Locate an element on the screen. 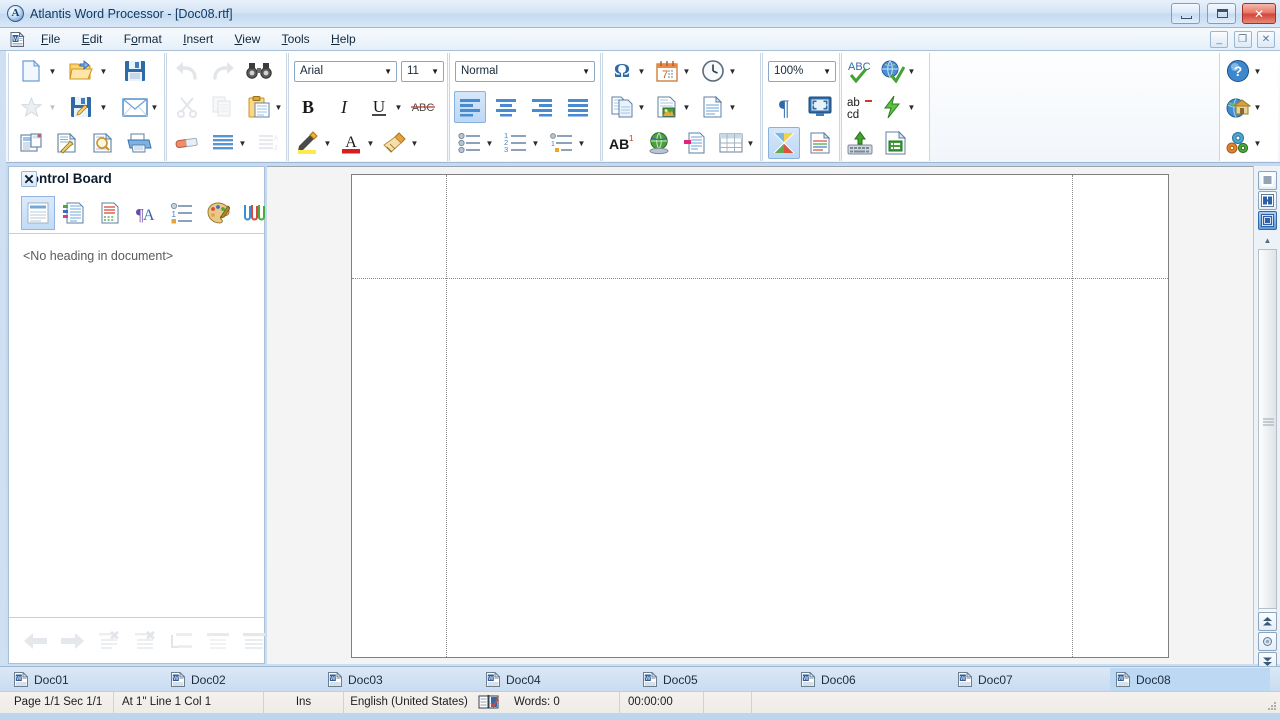  status-insert-mode: Ins is located at coordinates (304, 702).